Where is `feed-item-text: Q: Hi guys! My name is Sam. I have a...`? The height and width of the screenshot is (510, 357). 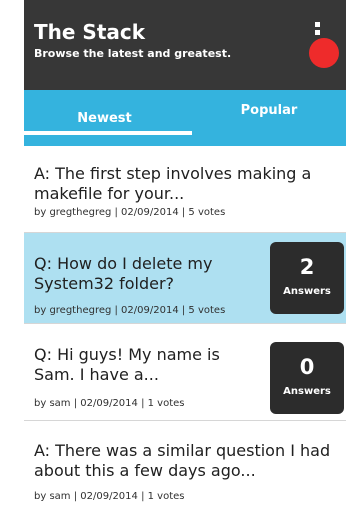 feed-item-text: Q: Hi guys! My name is Sam. I have a... is located at coordinates (127, 364).